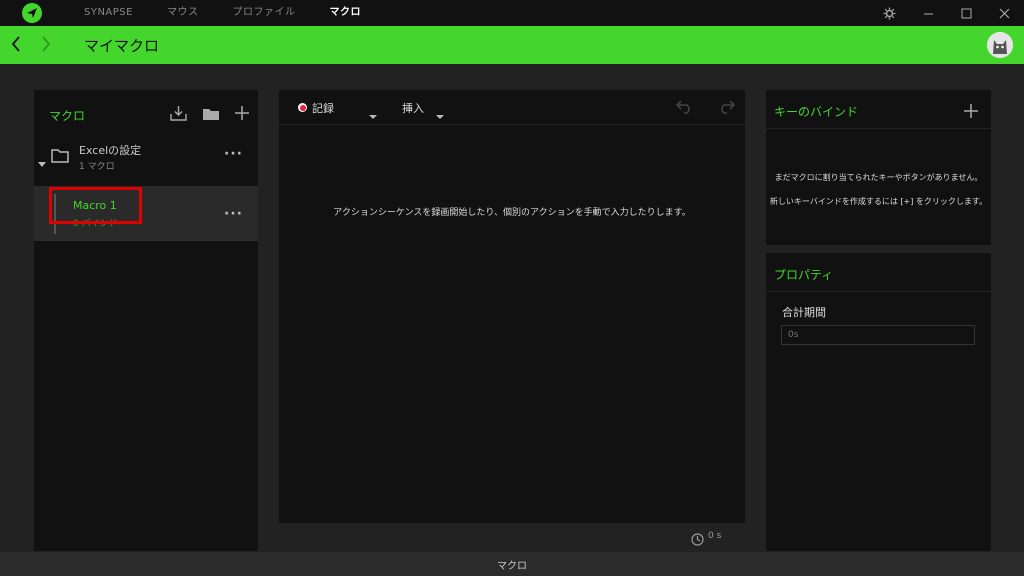 The height and width of the screenshot is (576, 1024). What do you see at coordinates (878, 402) in the screenshot?
I see `properties-panel: プロパティ 合計期間` at bounding box center [878, 402].